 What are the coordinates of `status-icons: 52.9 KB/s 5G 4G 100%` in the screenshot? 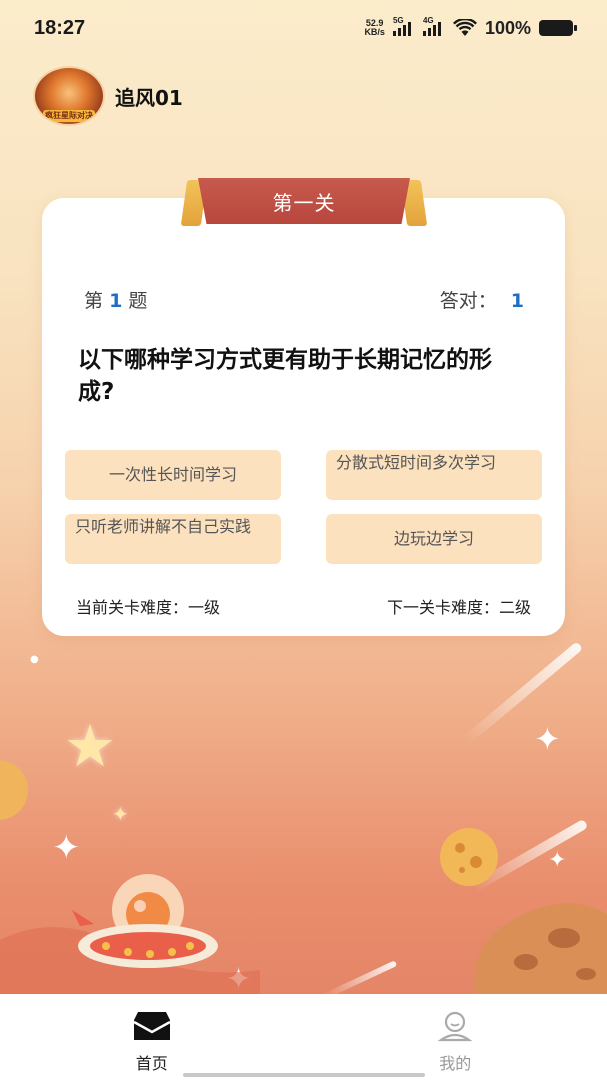 It's located at (470, 27).